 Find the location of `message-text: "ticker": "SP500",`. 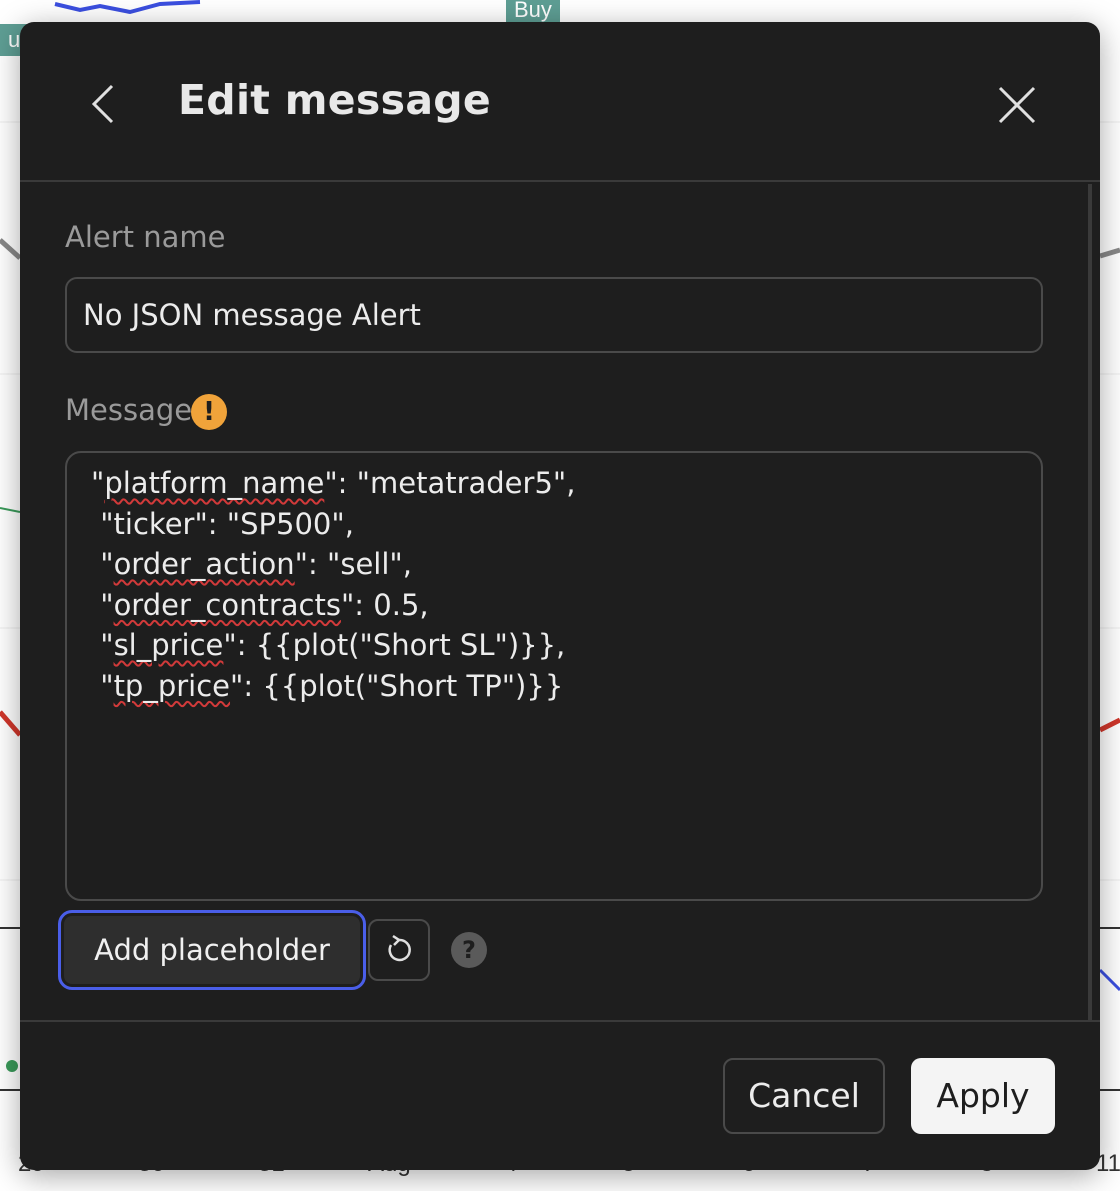

message-text: "ticker": "SP500", is located at coordinates (222, 523).